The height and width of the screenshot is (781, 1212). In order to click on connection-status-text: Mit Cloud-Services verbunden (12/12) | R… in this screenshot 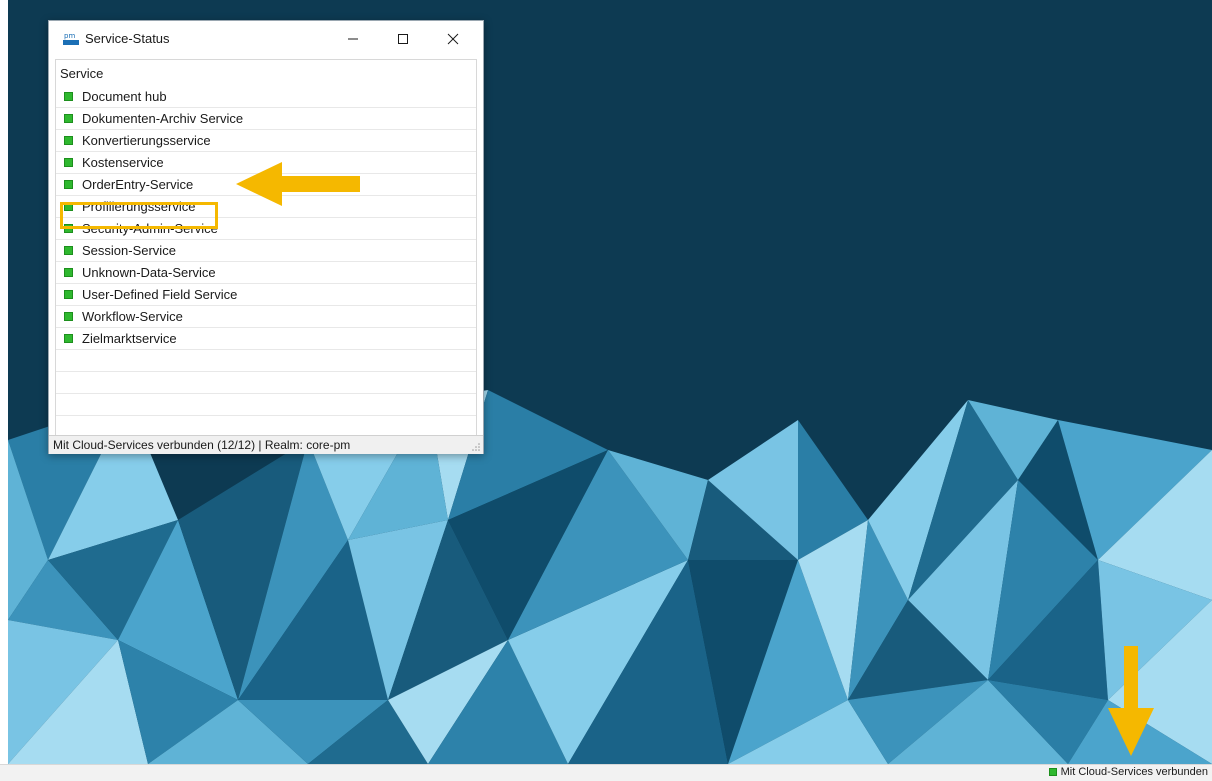, I will do `click(202, 445)`.